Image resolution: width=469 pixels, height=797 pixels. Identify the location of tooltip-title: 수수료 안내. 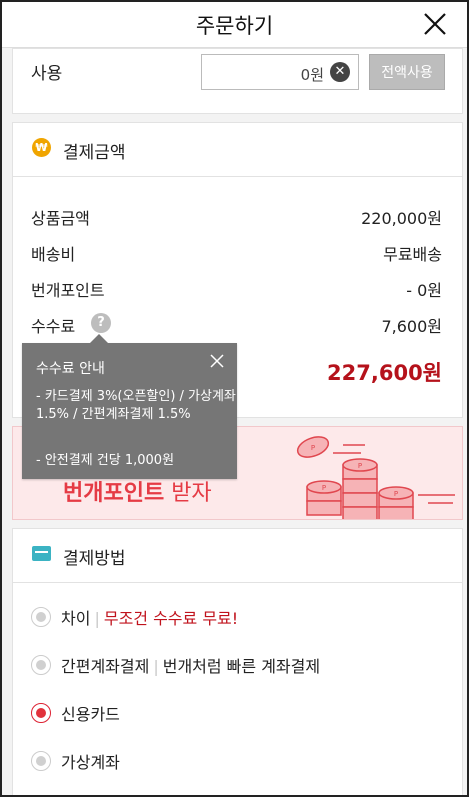
(70, 369).